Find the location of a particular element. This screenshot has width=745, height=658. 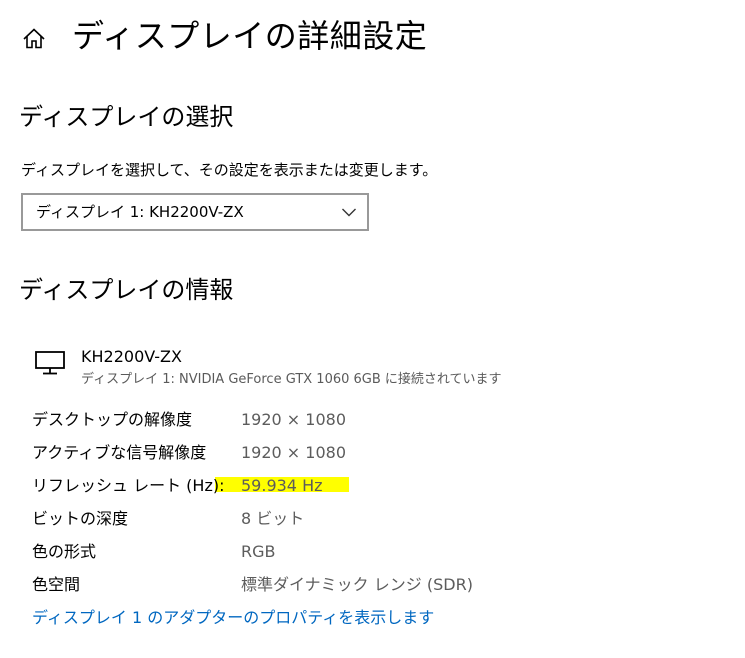

active-signal-resolution-value: 1920 × 1080 is located at coordinates (294, 452).